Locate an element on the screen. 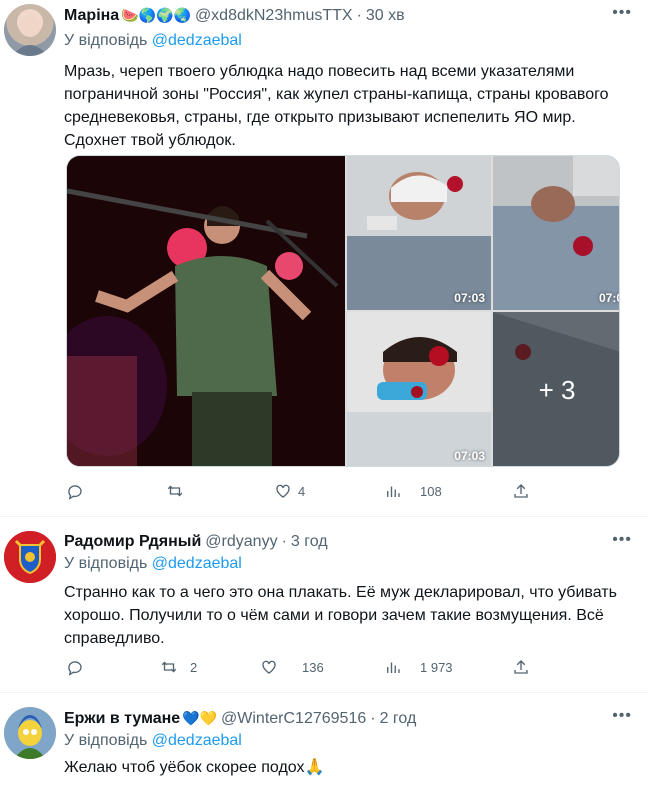 This screenshot has height=786, width=648. like-count: 136 is located at coordinates (313, 667).